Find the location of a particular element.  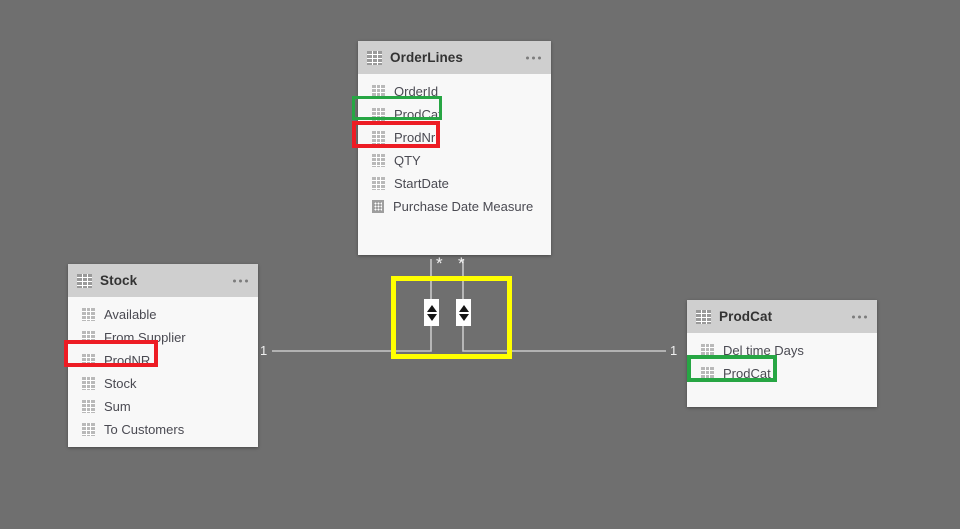

field-label: Sum is located at coordinates (117, 406).